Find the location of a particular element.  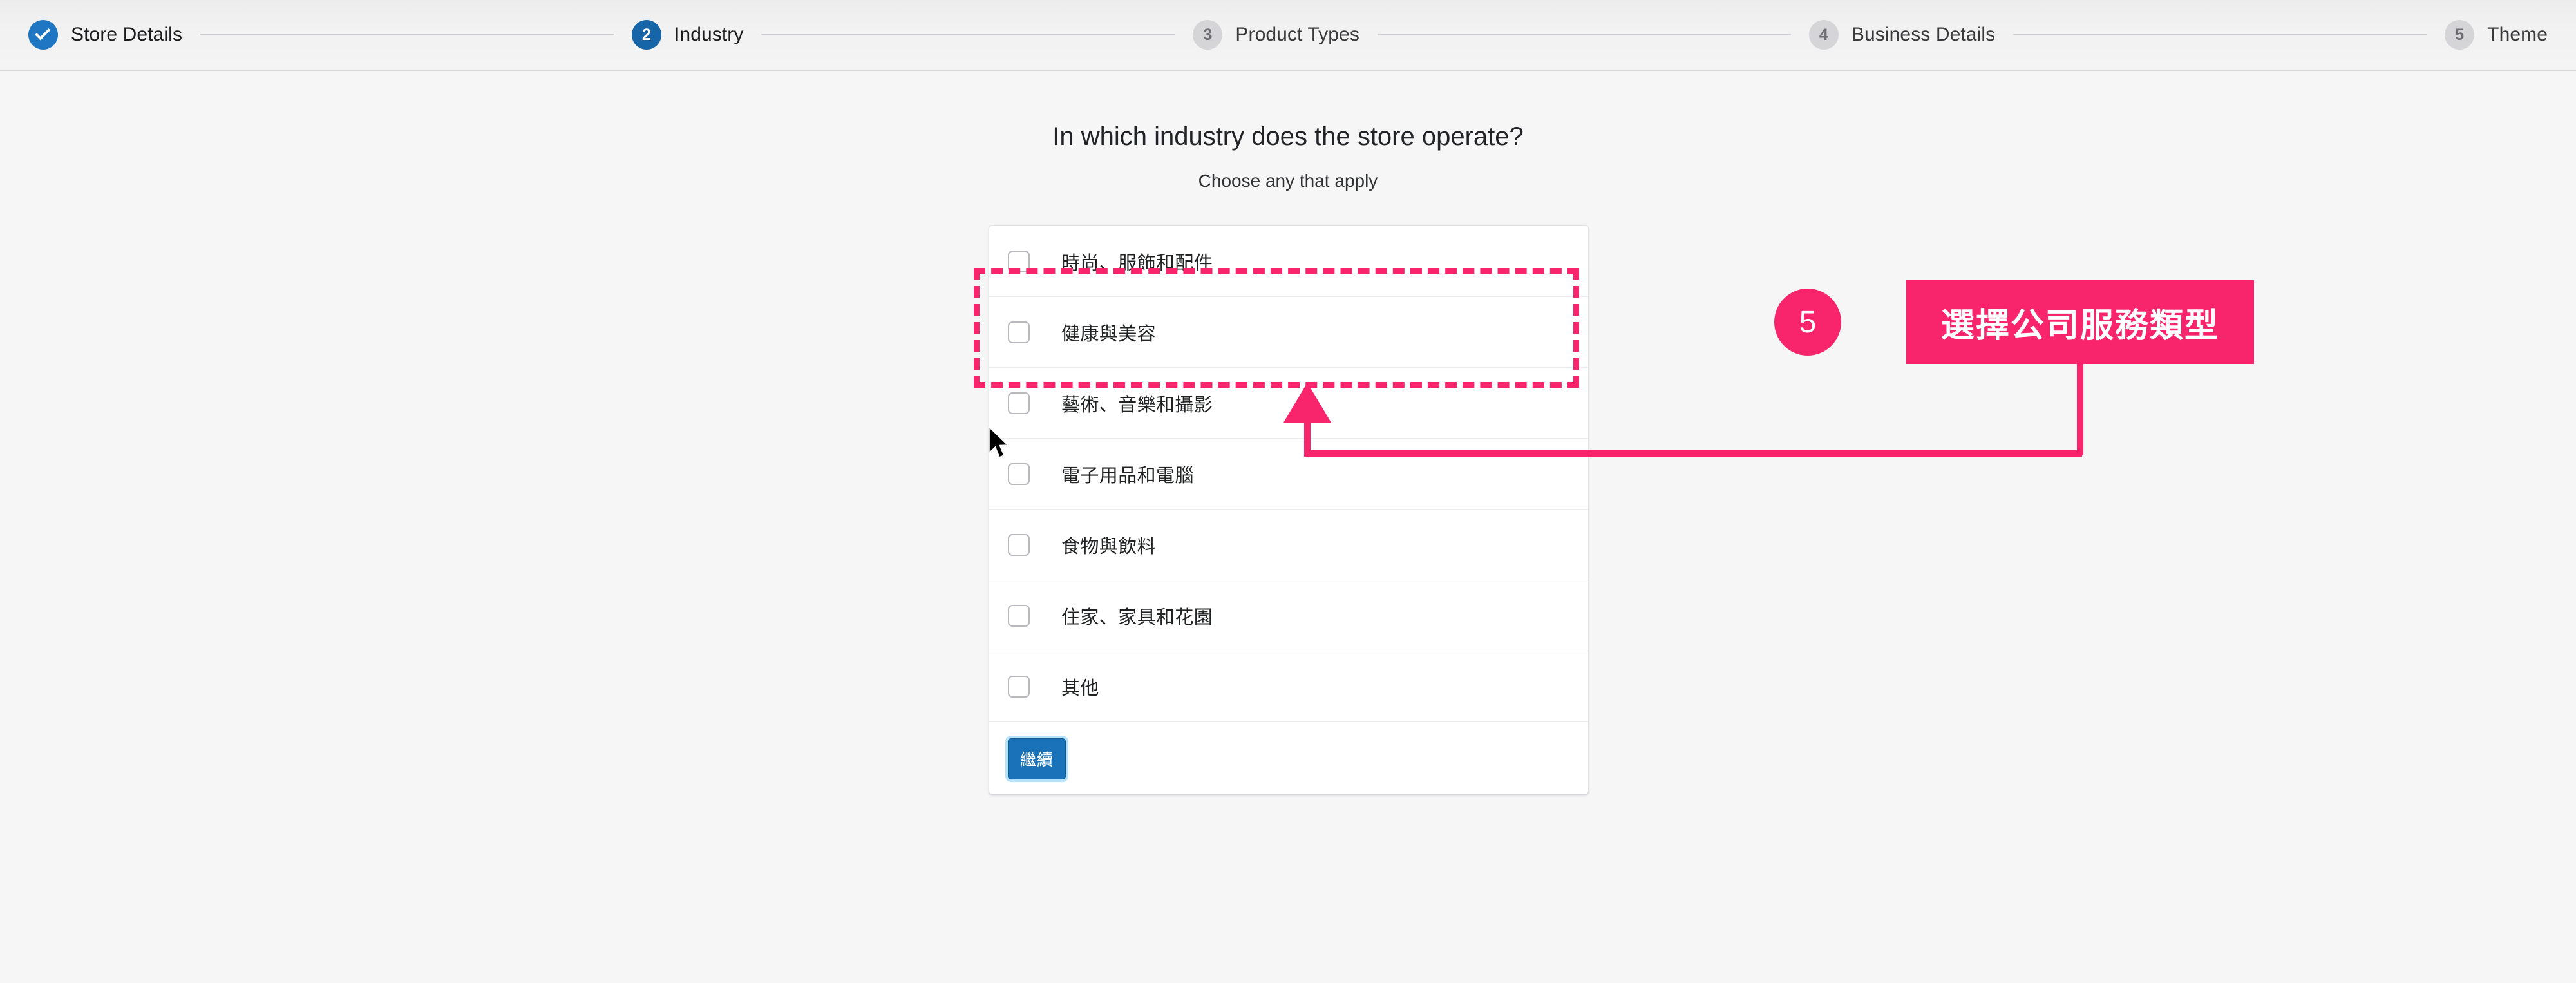

step-label-store-details: Store Details is located at coordinates (127, 34).